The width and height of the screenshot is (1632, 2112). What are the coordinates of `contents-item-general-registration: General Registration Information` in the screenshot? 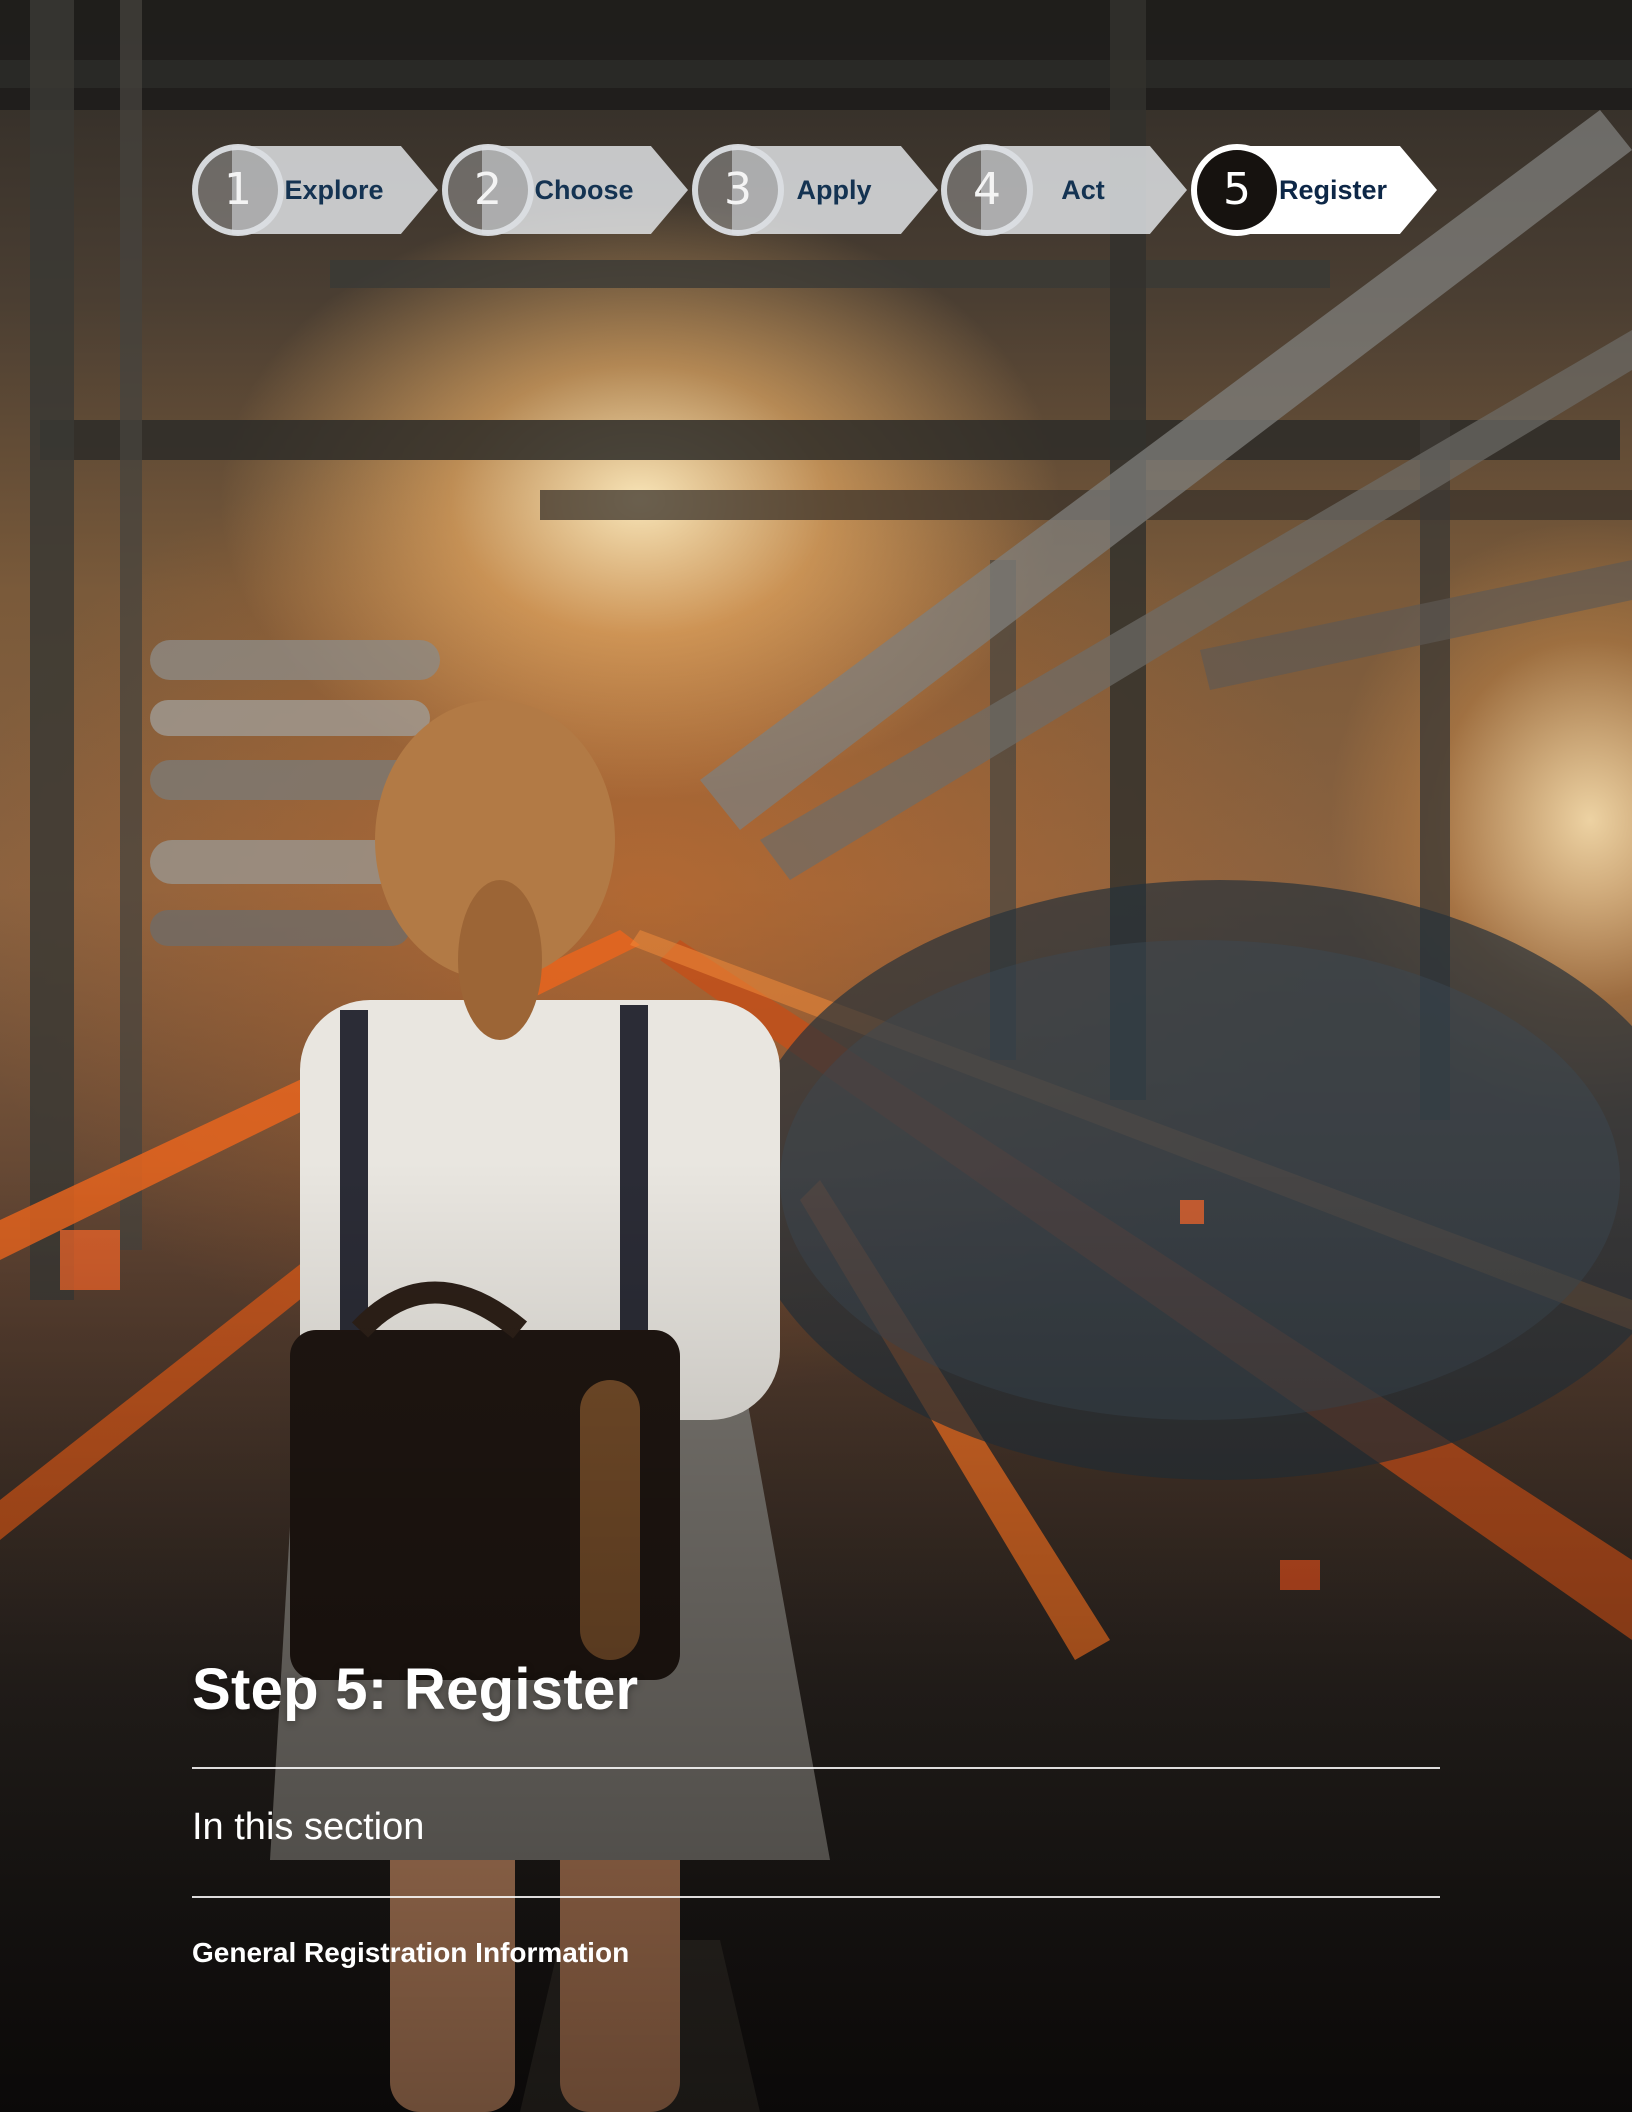 It's located at (410, 1953).